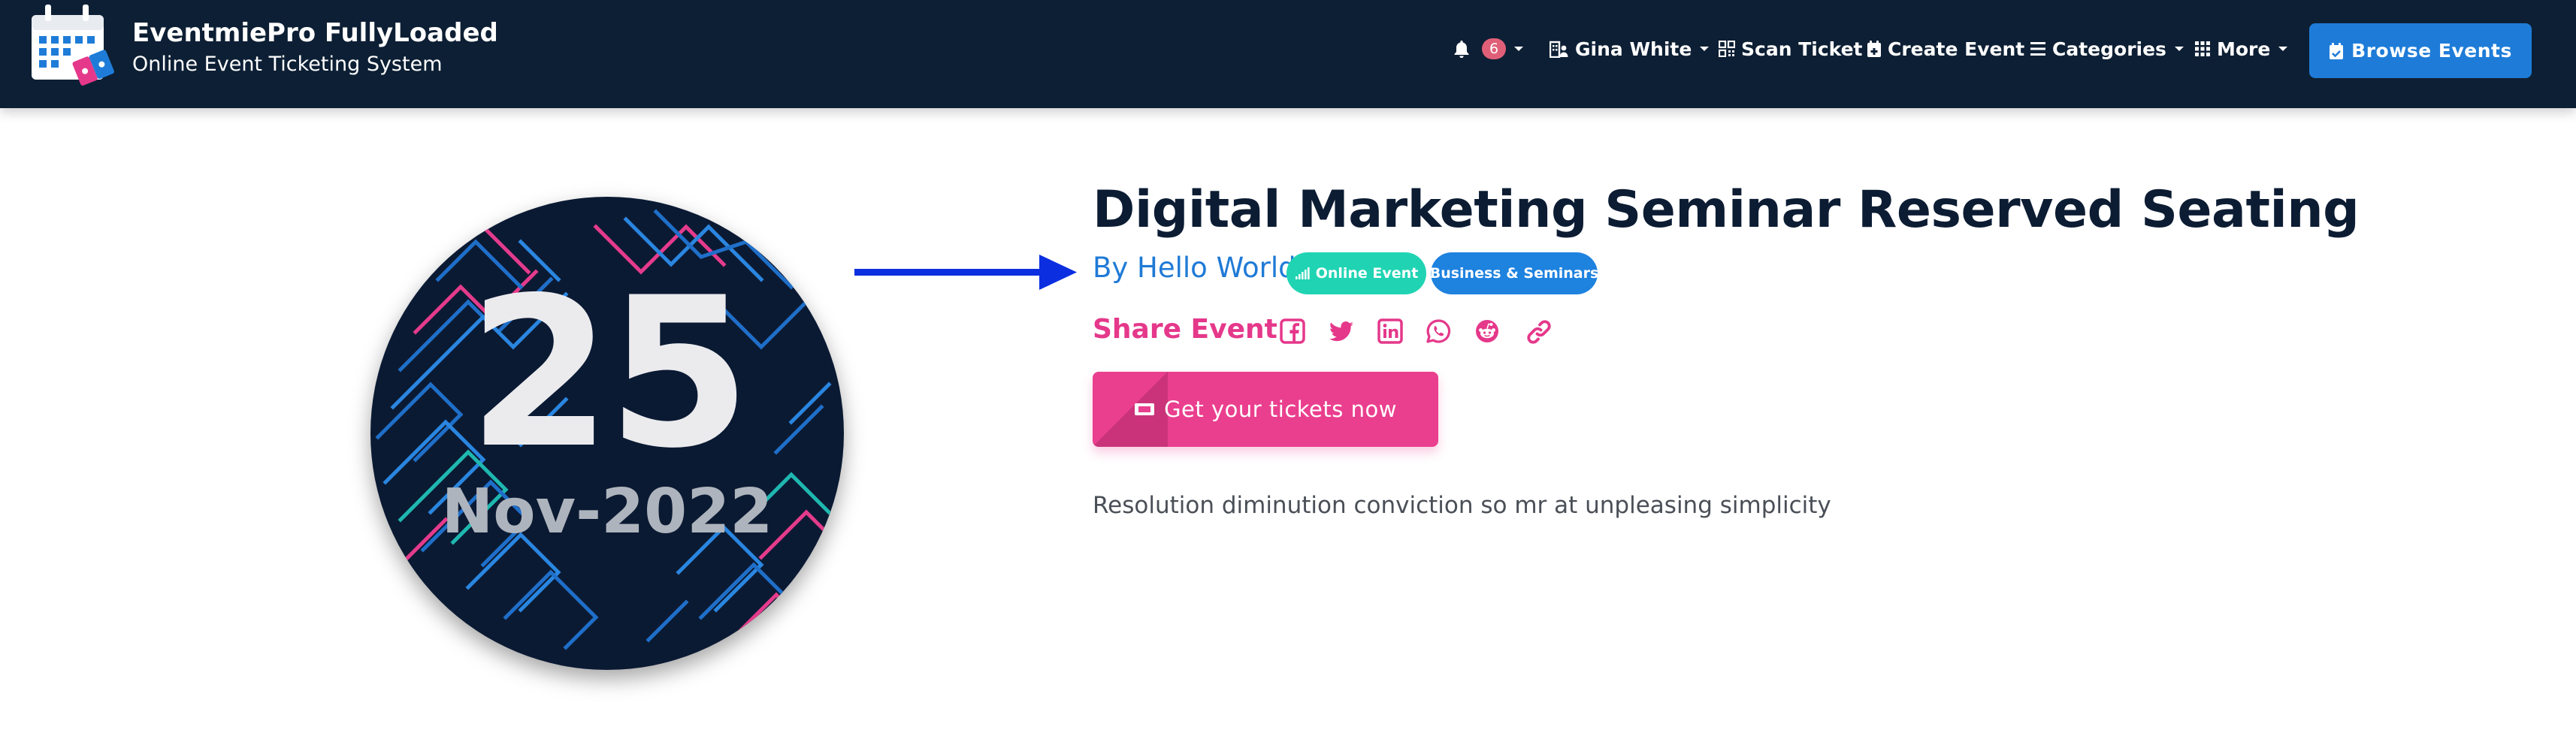  Describe the element at coordinates (1634, 49) in the screenshot. I see `user-name: Gina White` at that location.